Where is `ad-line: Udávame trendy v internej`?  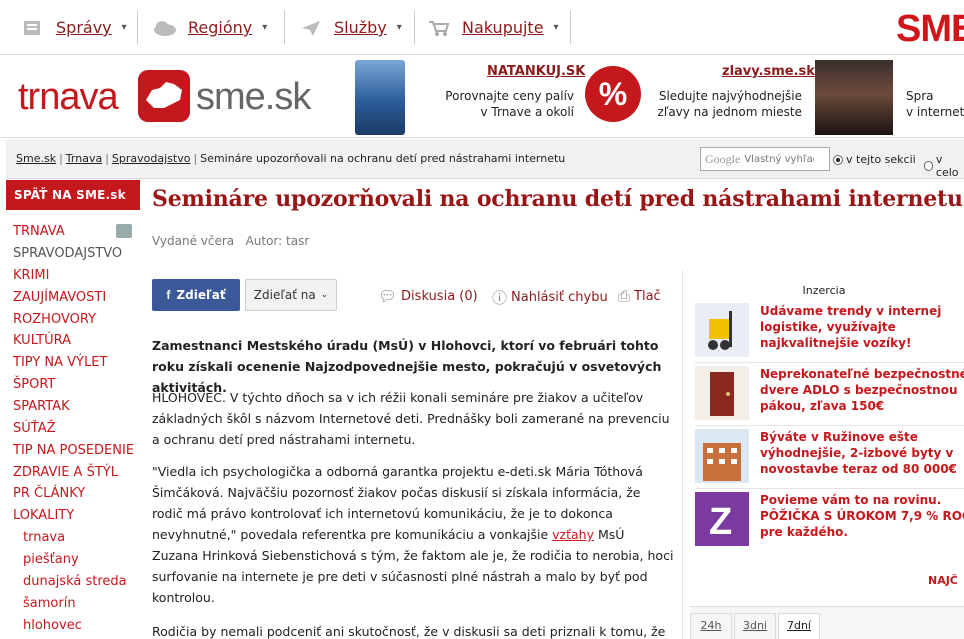
ad-line: Udávame trendy v internej is located at coordinates (851, 311).